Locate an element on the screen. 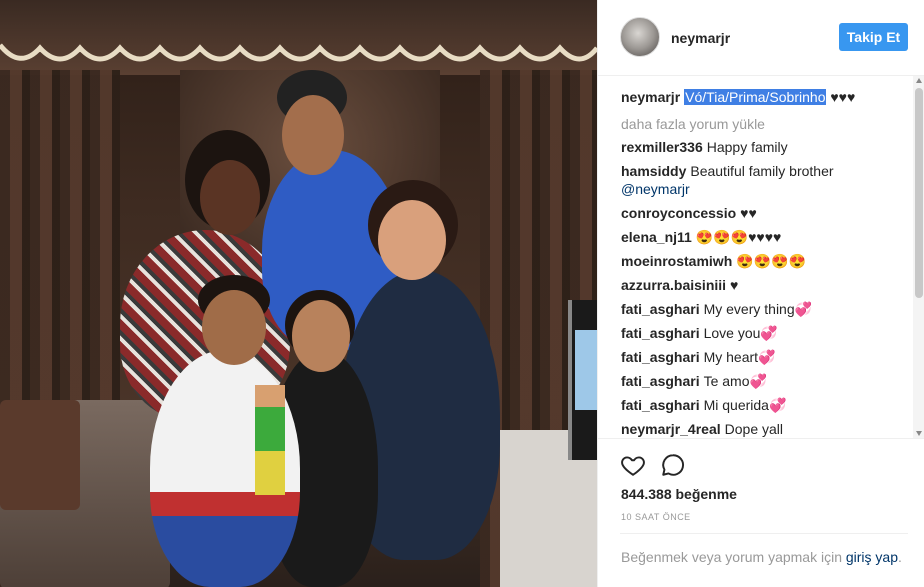  scroll-thumb is located at coordinates (919, 193).